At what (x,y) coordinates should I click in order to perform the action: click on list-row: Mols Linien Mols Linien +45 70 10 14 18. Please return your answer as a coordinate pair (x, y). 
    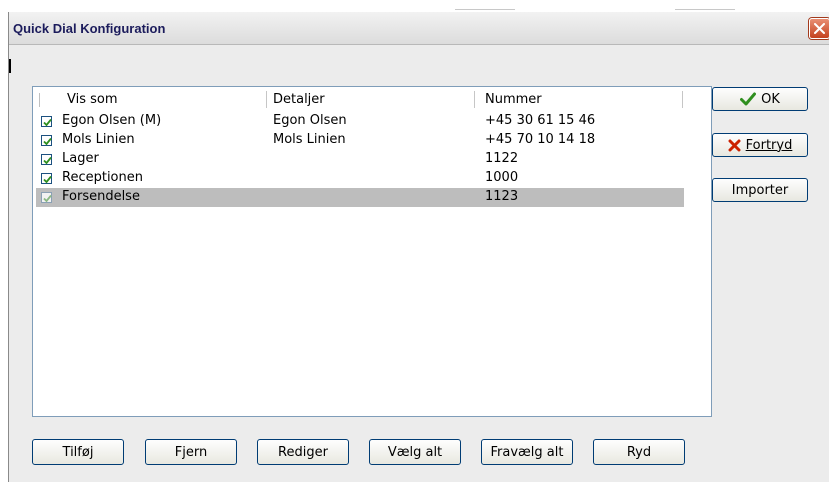
    Looking at the image, I should click on (360, 140).